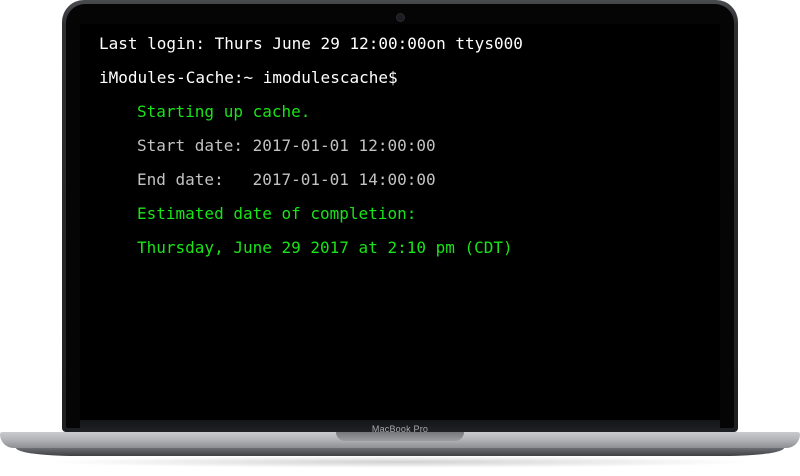 This screenshot has width=800, height=476. What do you see at coordinates (400, 17) in the screenshot?
I see `camera-icon` at bounding box center [400, 17].